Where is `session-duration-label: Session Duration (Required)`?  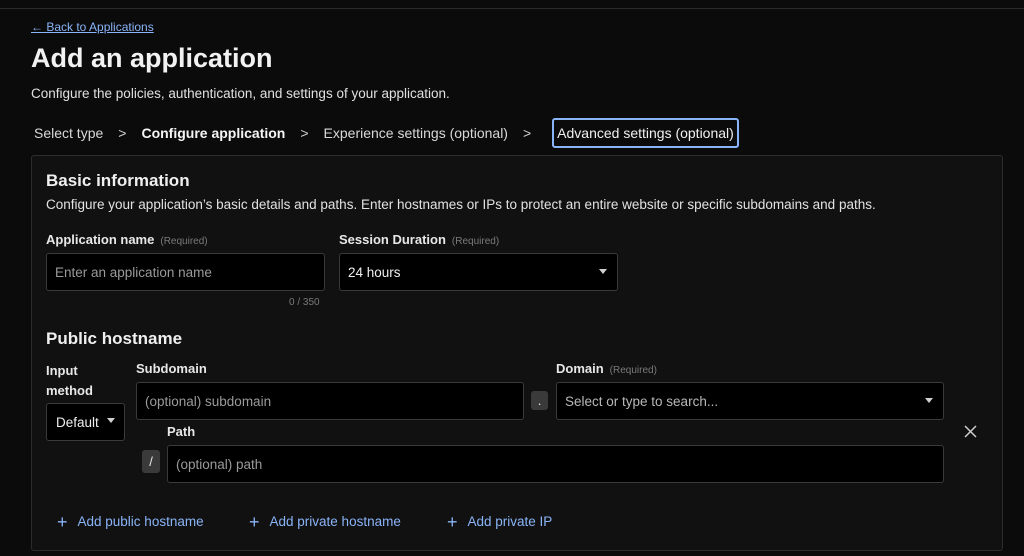
session-duration-label: Session Duration (Required) is located at coordinates (419, 239).